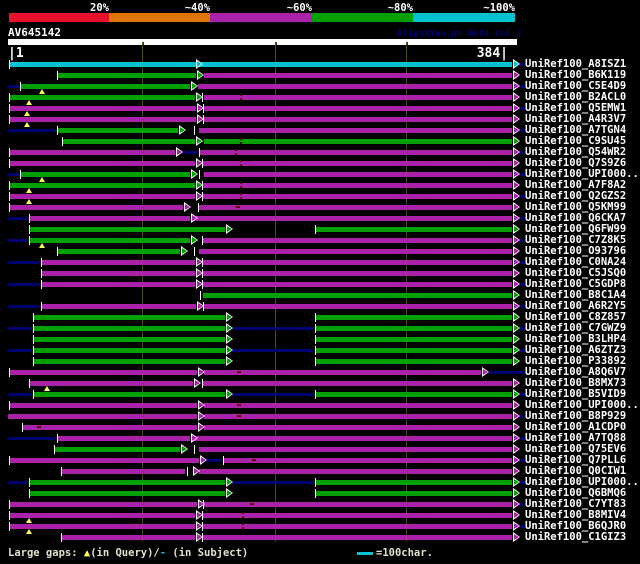  Describe the element at coordinates (46, 553) in the screenshot. I see `gap-legend-prefix: Large gaps:` at that location.